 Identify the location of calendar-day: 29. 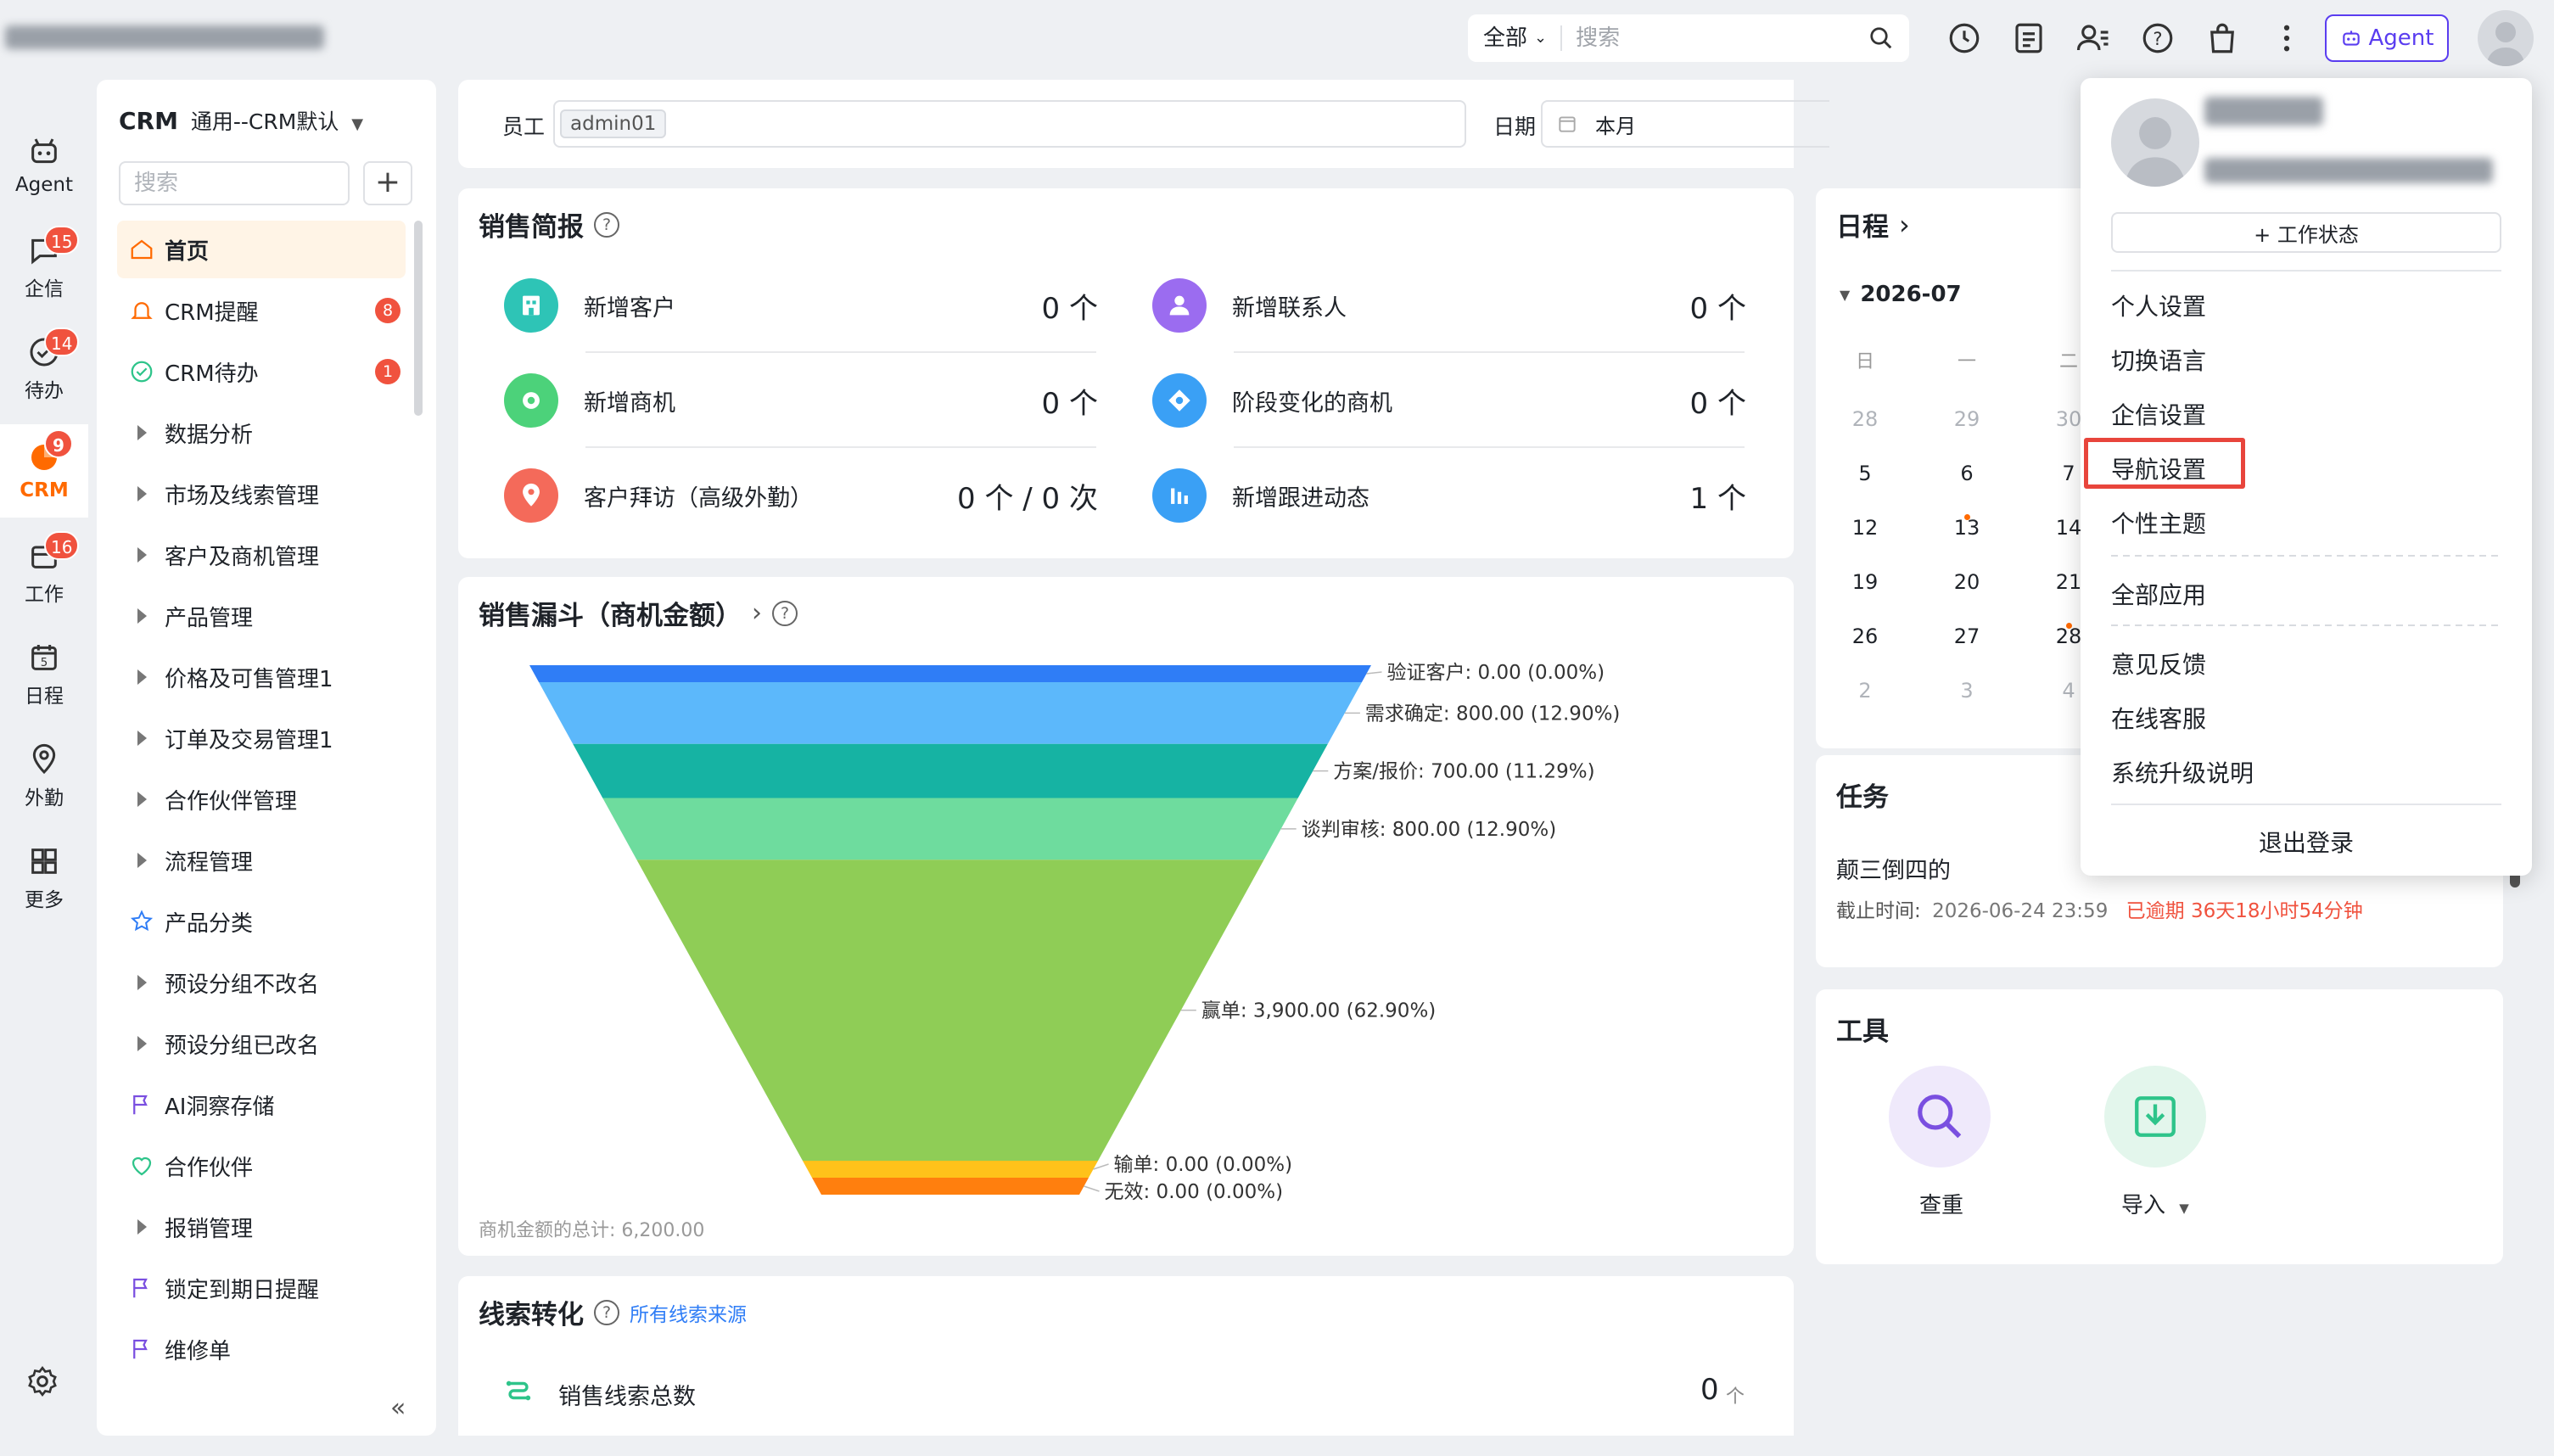
(1967, 419).